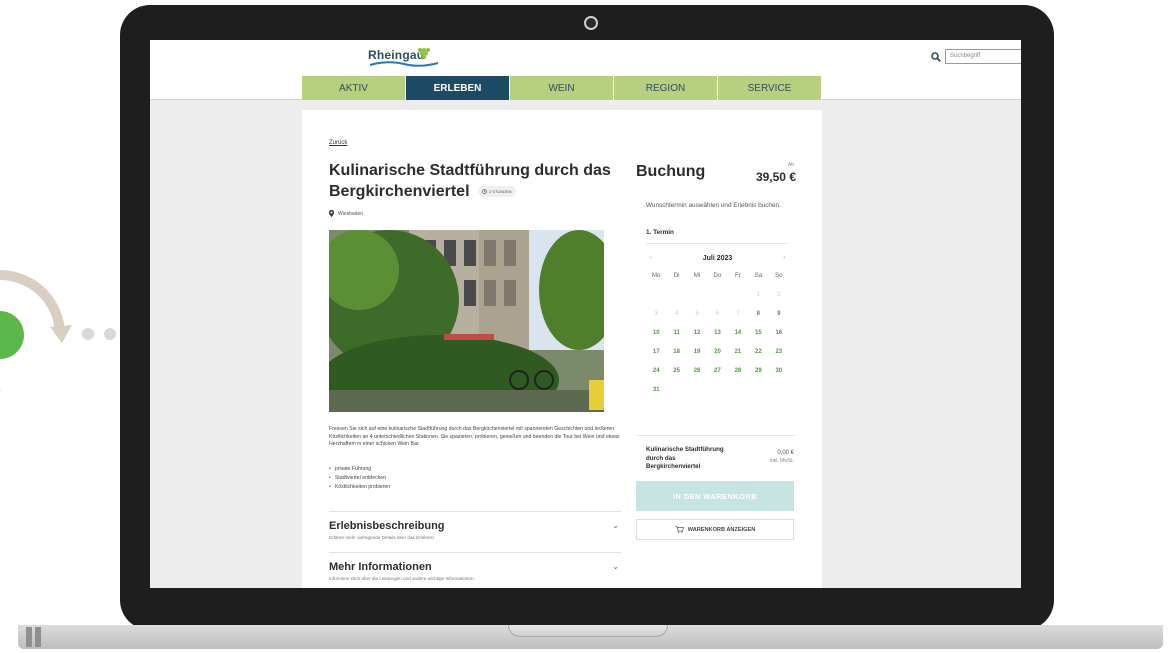 The image size is (1175, 653). What do you see at coordinates (758, 313) in the screenshot?
I see `calendar-day: 8` at bounding box center [758, 313].